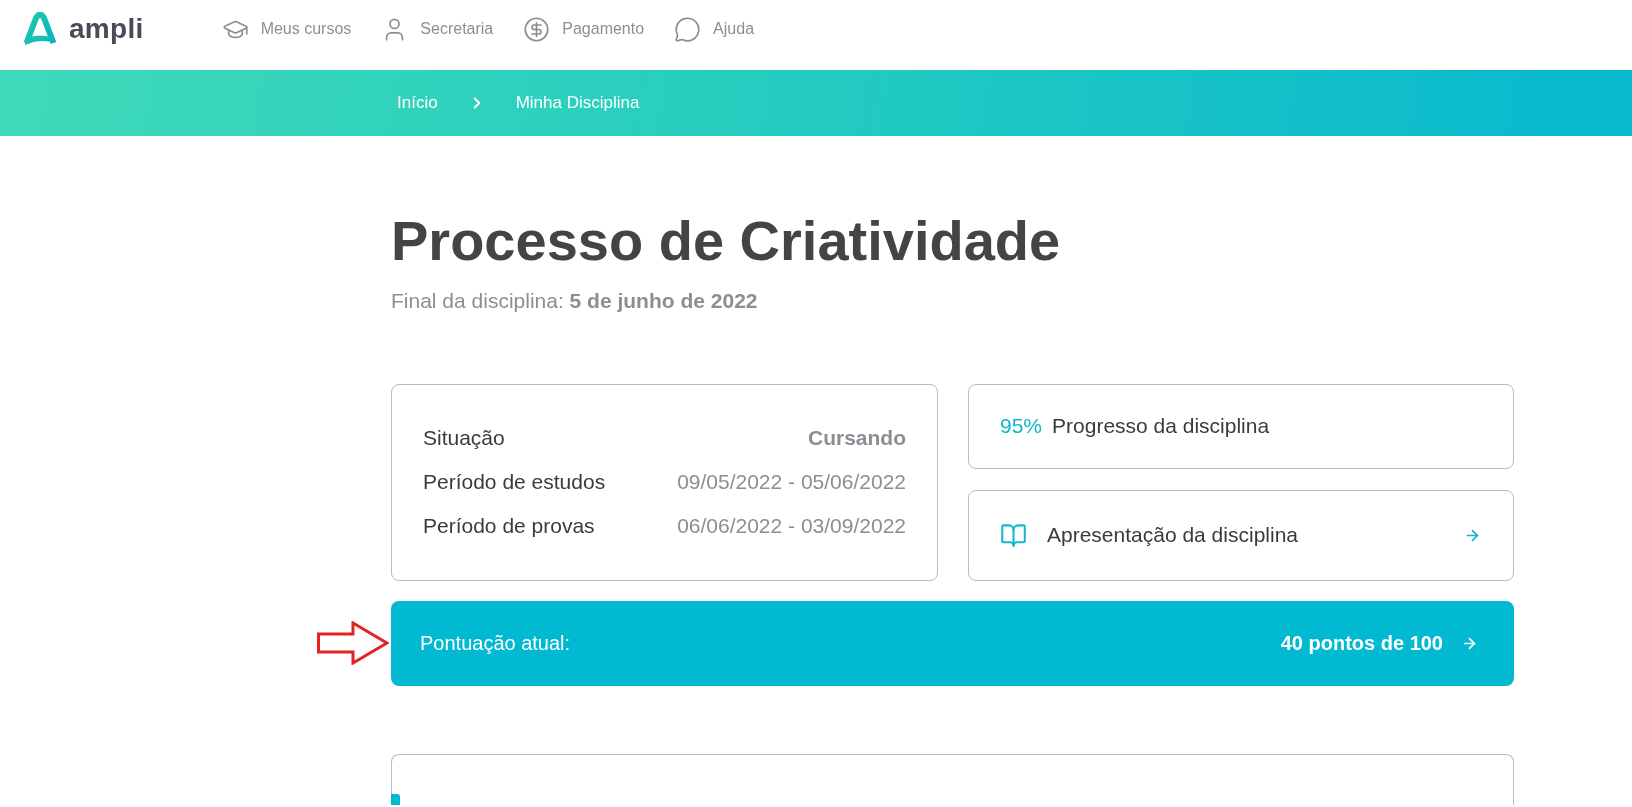 The image size is (1632, 807). Describe the element at coordinates (726, 241) in the screenshot. I see `course-title: Processo de Criatividade` at that location.